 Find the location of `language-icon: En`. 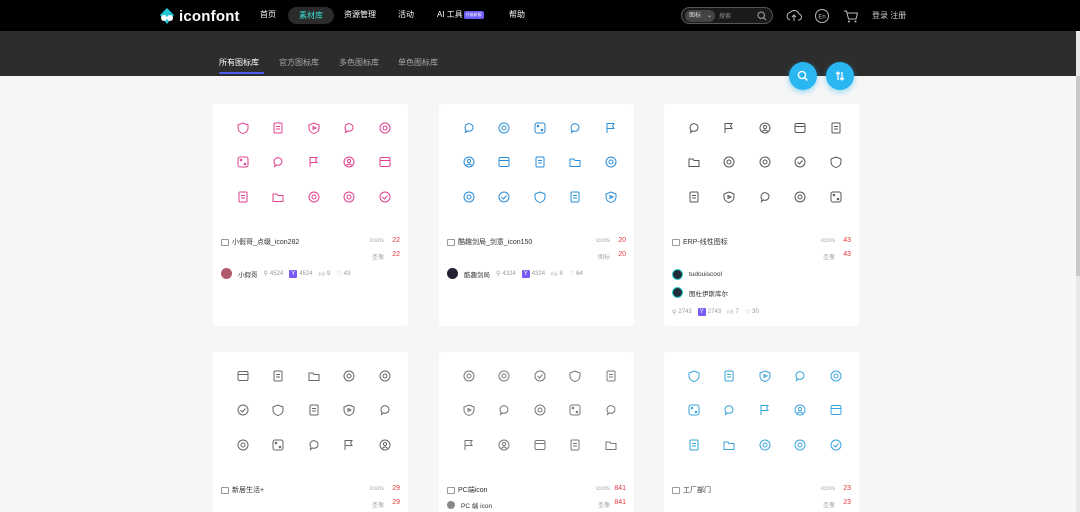

language-icon: En is located at coordinates (822, 16).